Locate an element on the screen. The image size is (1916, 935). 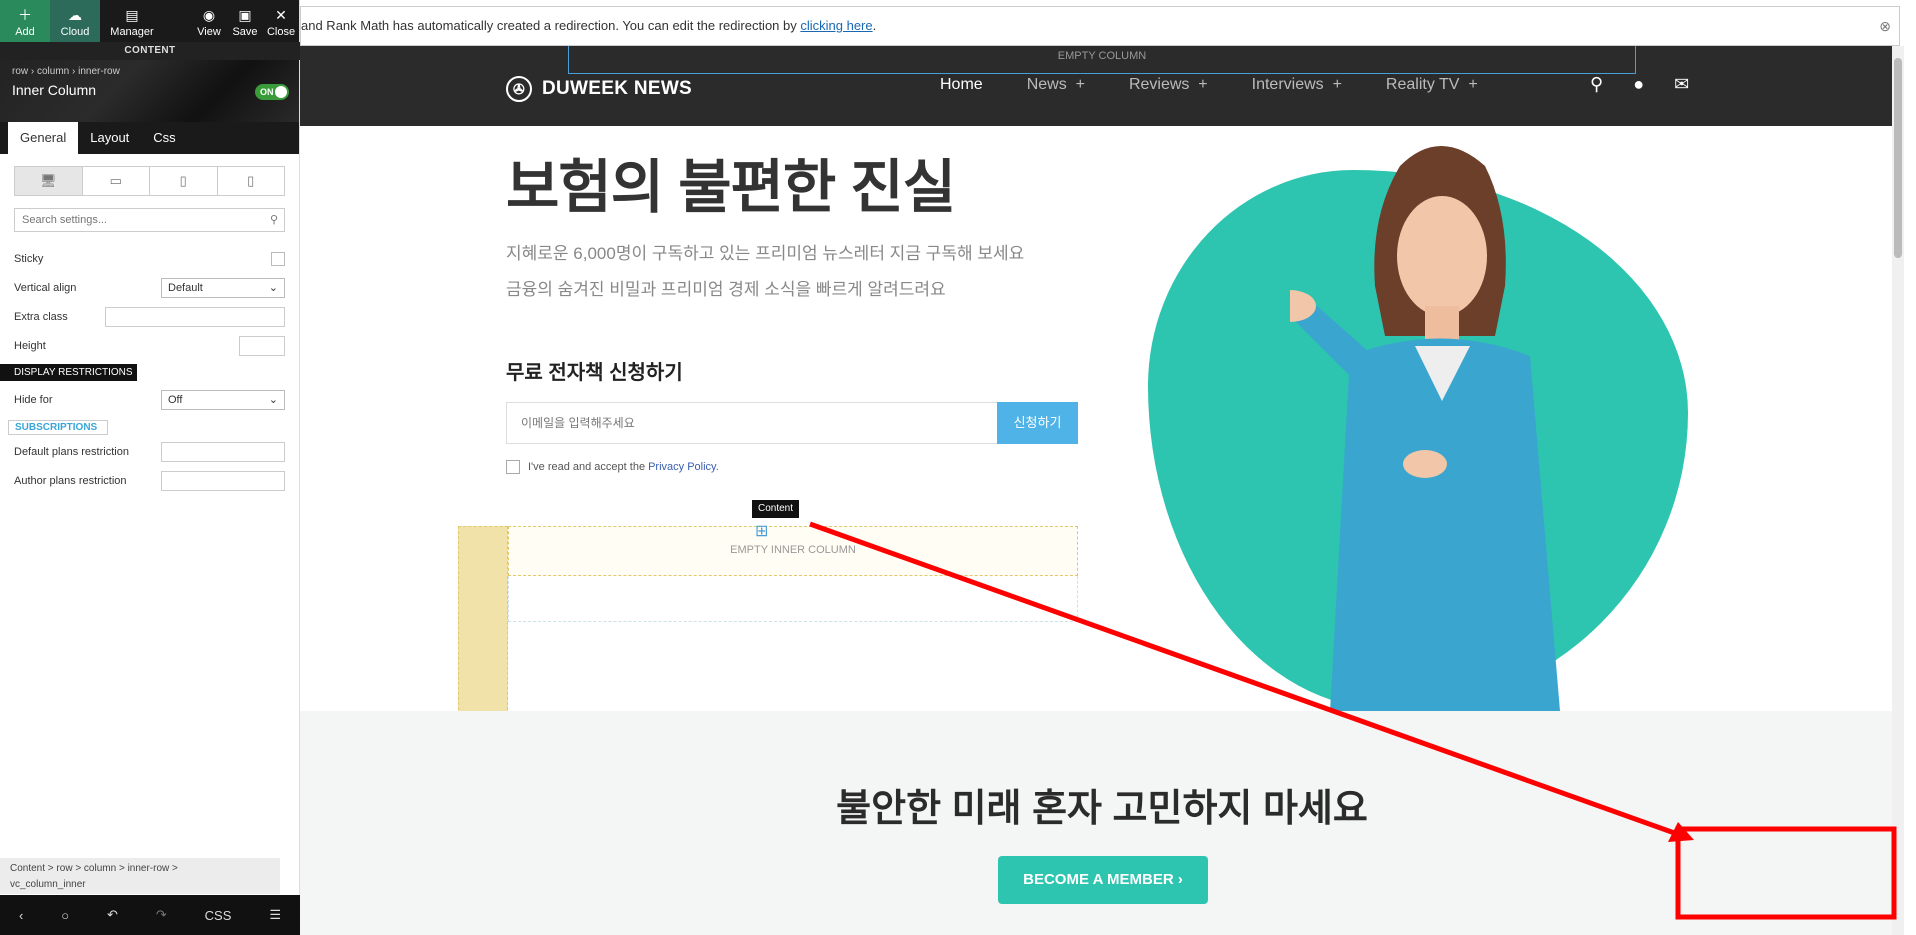
clicking-here-link: clicking here is located at coordinates (836, 25).